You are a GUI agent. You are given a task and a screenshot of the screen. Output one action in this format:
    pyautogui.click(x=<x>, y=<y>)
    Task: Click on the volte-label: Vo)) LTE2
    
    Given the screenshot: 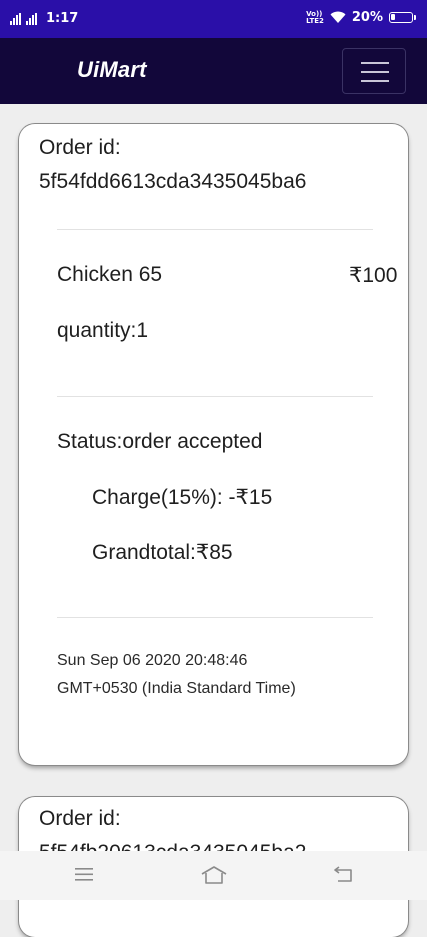 What is the action you would take?
    pyautogui.click(x=315, y=17)
    